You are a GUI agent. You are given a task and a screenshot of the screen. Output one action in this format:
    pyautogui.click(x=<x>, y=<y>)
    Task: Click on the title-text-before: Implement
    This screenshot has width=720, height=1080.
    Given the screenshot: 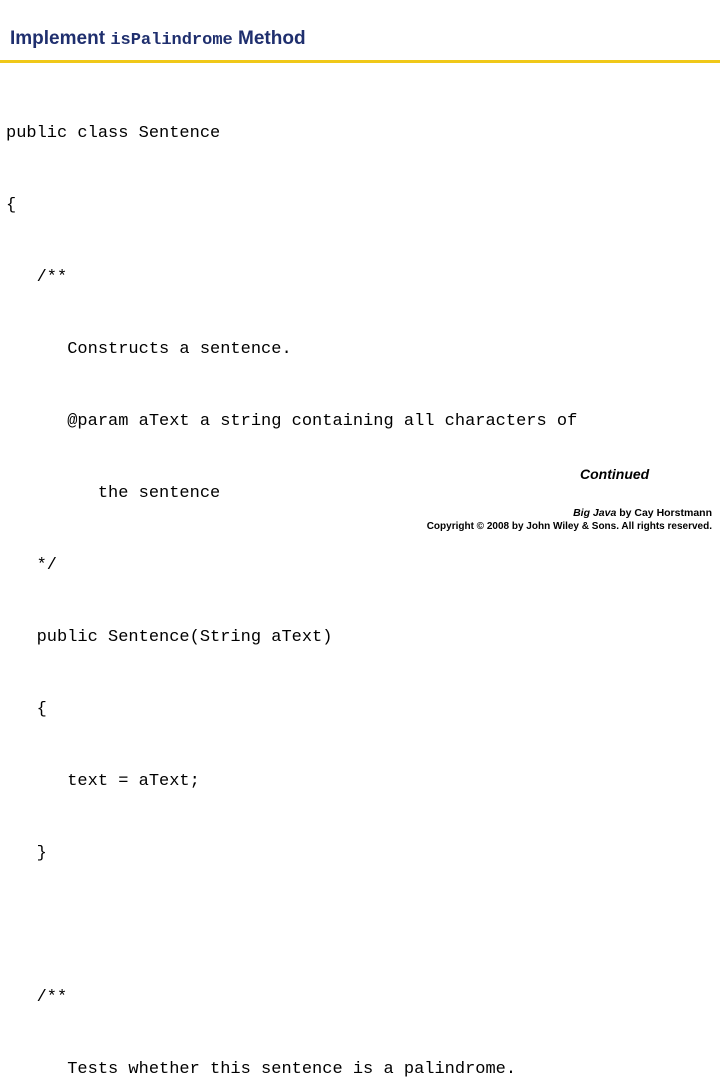 What is the action you would take?
    pyautogui.click(x=60, y=38)
    